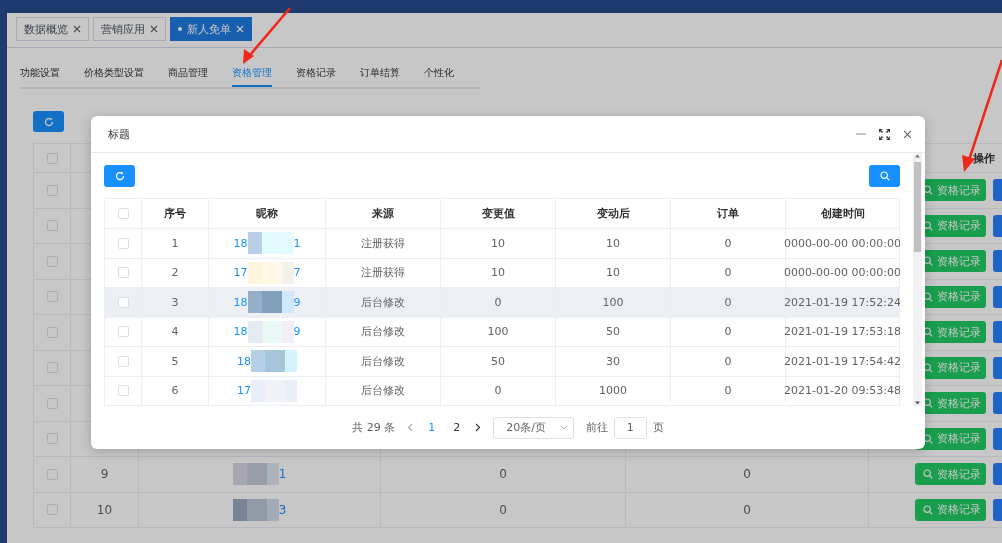  Describe the element at coordinates (842, 302) in the screenshot. I see `table-cell: 2021-01-19 17:52:24` at that location.